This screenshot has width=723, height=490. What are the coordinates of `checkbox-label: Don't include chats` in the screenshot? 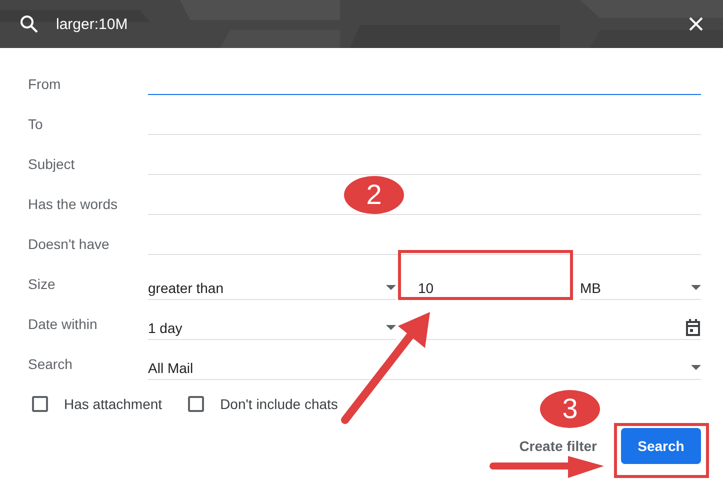 It's located at (279, 404).